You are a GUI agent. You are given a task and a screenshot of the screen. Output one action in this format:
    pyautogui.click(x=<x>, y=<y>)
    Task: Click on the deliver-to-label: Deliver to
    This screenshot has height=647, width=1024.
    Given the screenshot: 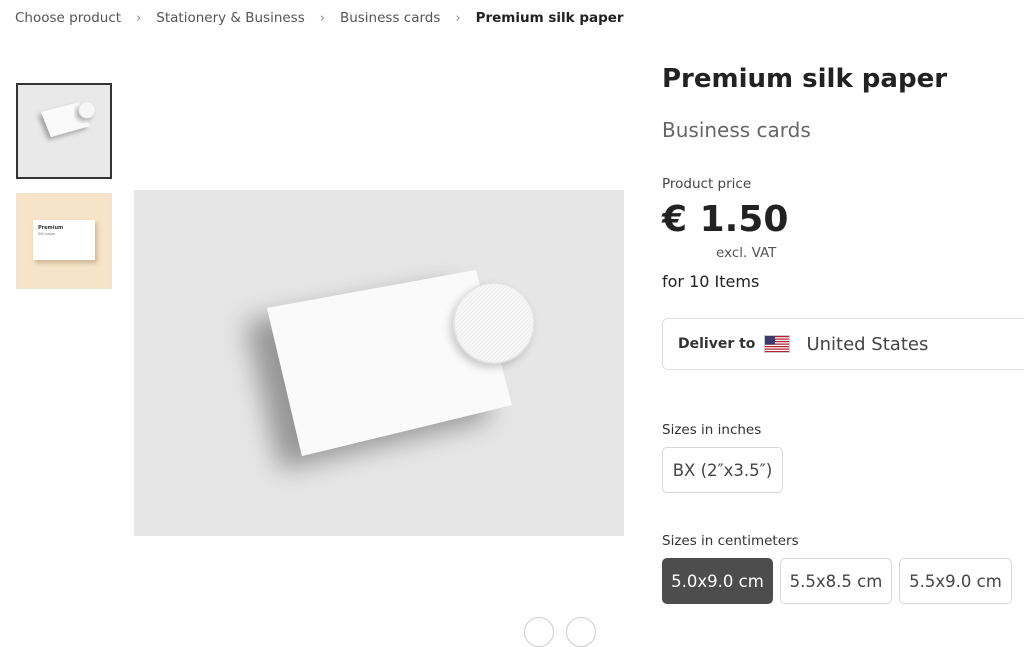 What is the action you would take?
    pyautogui.click(x=717, y=344)
    